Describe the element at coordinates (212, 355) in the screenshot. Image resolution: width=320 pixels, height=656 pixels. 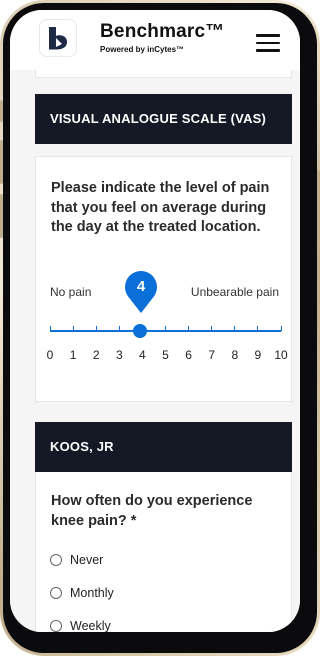
I see `scale-number: 7` at that location.